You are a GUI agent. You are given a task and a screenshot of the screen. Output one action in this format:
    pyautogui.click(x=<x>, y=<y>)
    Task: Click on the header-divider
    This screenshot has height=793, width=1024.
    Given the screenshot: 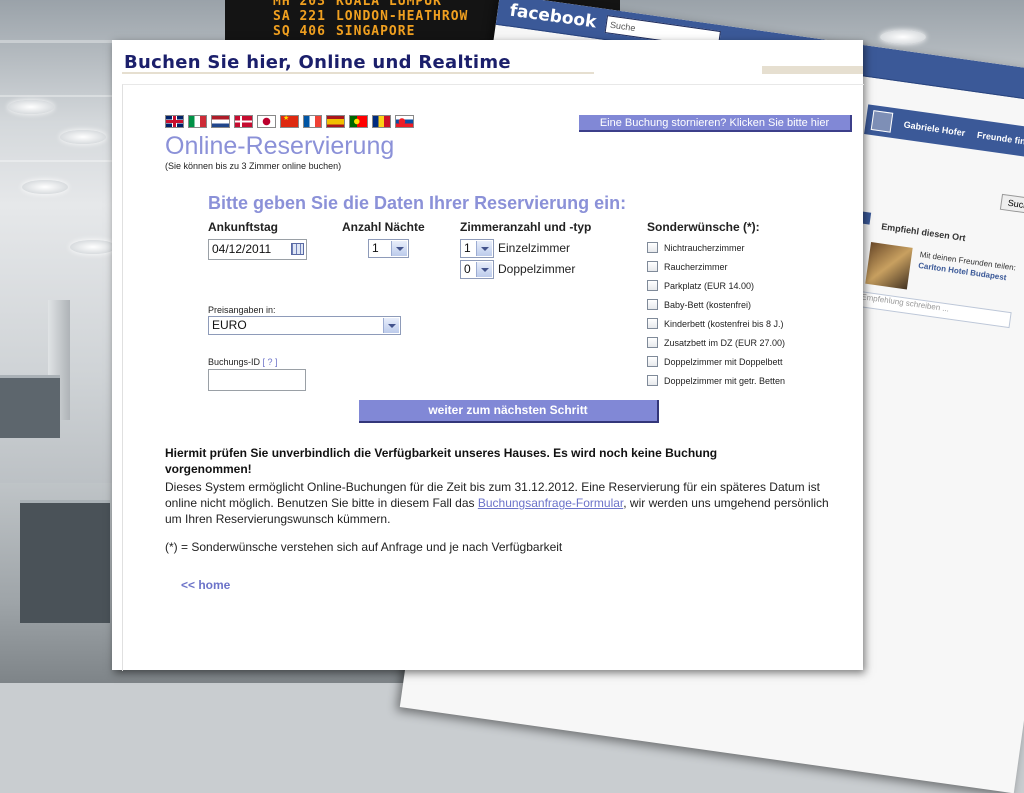 What is the action you would take?
    pyautogui.click(x=358, y=73)
    